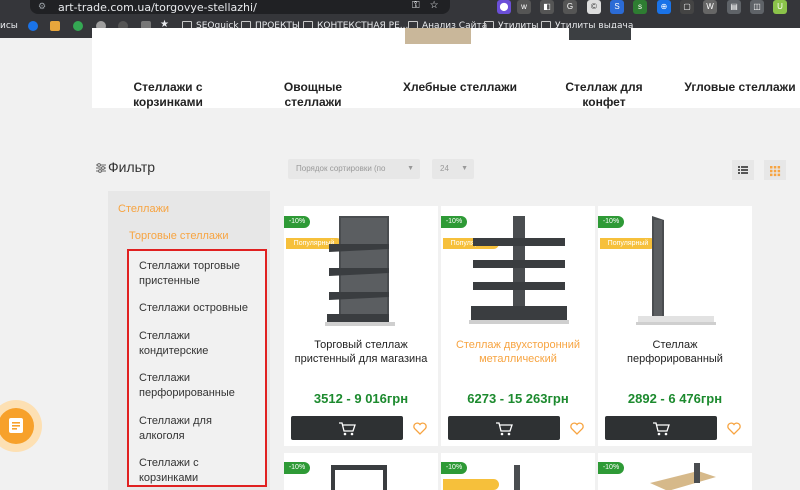  What do you see at coordinates (354, 169) in the screenshot?
I see `sort-select: Порядок сортировки (по ▼` at bounding box center [354, 169].